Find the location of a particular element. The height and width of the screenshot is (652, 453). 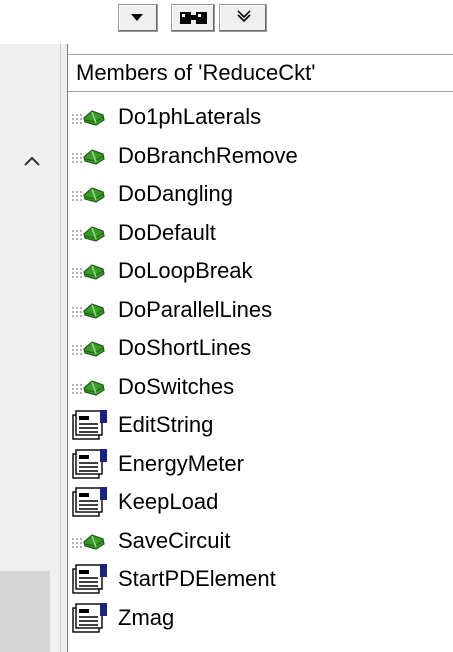

member-label: DoSwitches is located at coordinates (176, 386).